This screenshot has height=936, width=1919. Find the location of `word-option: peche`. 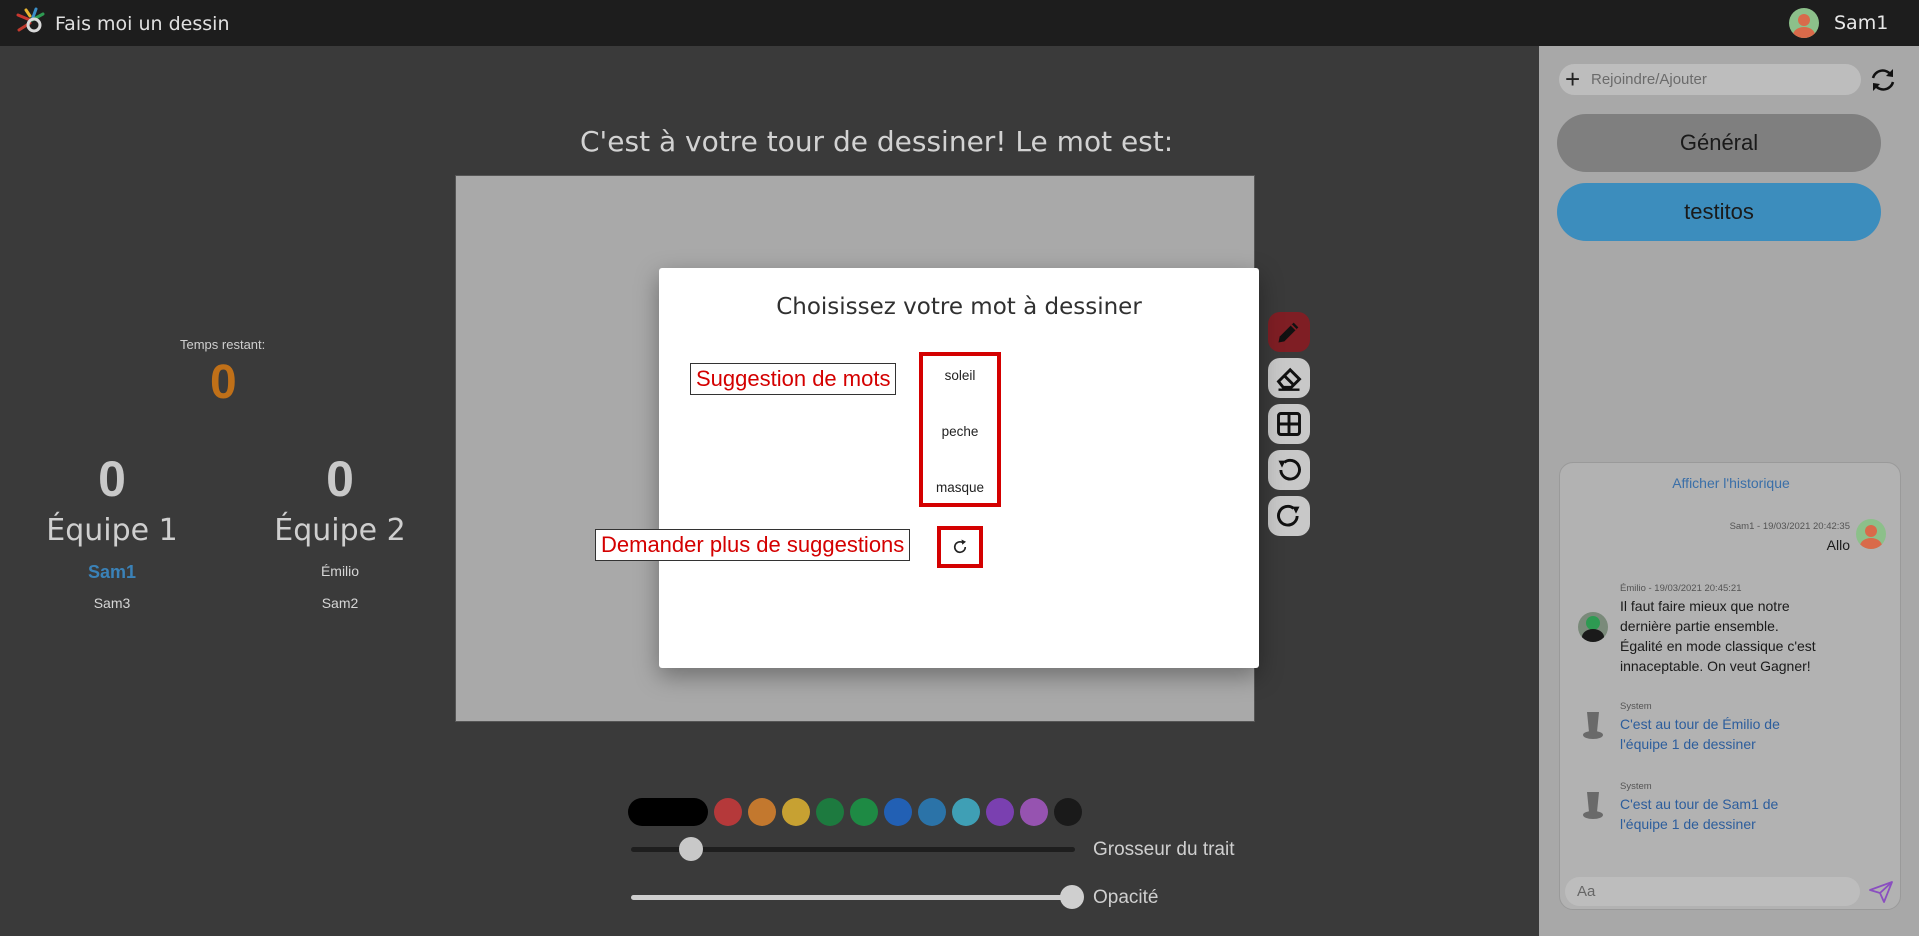

word-option: peche is located at coordinates (960, 431).